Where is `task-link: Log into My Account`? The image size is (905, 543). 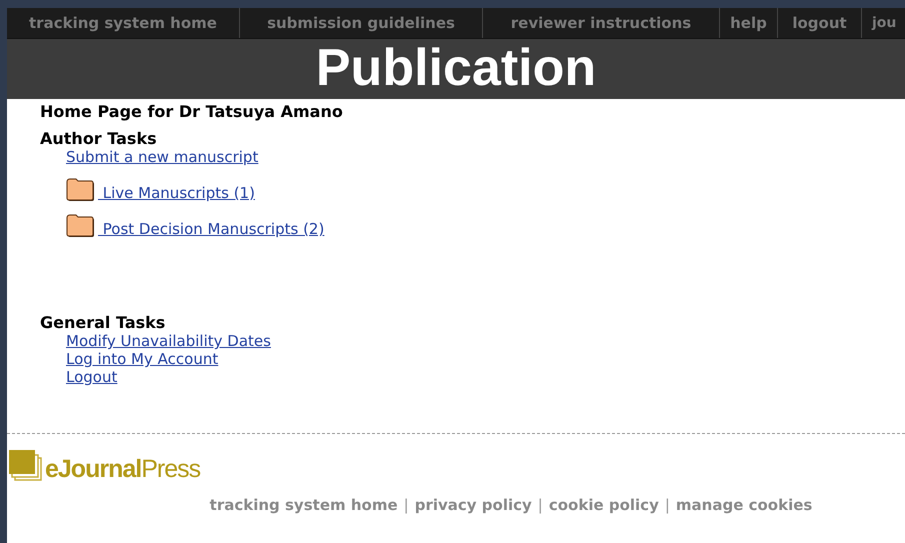 task-link: Log into My Account is located at coordinates (142, 359).